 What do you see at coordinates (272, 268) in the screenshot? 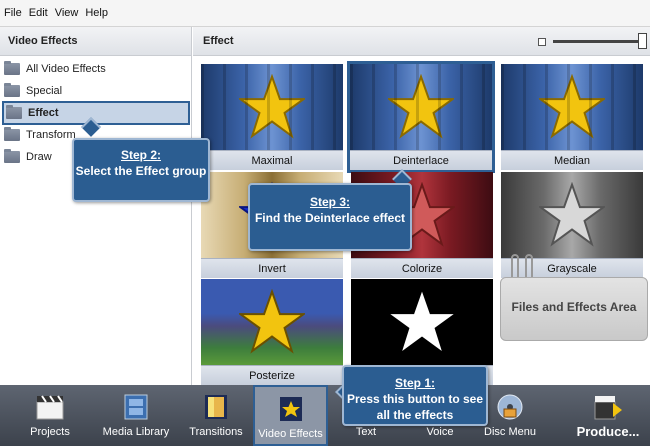
I see `effect-label: Invert` at bounding box center [272, 268].